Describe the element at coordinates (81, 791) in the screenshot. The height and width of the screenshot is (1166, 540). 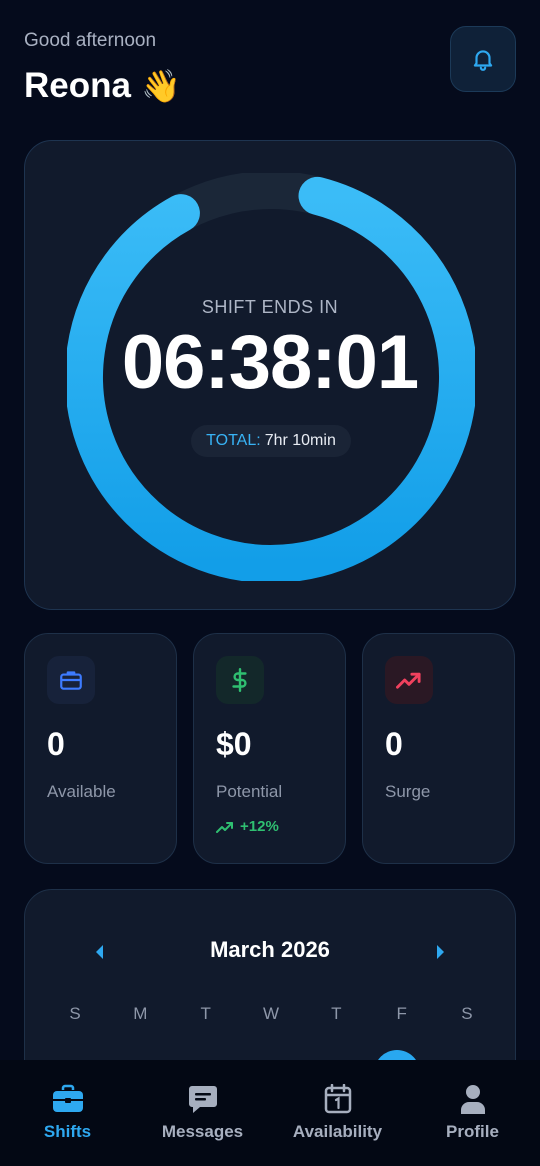
I see `available-label: Available` at that location.